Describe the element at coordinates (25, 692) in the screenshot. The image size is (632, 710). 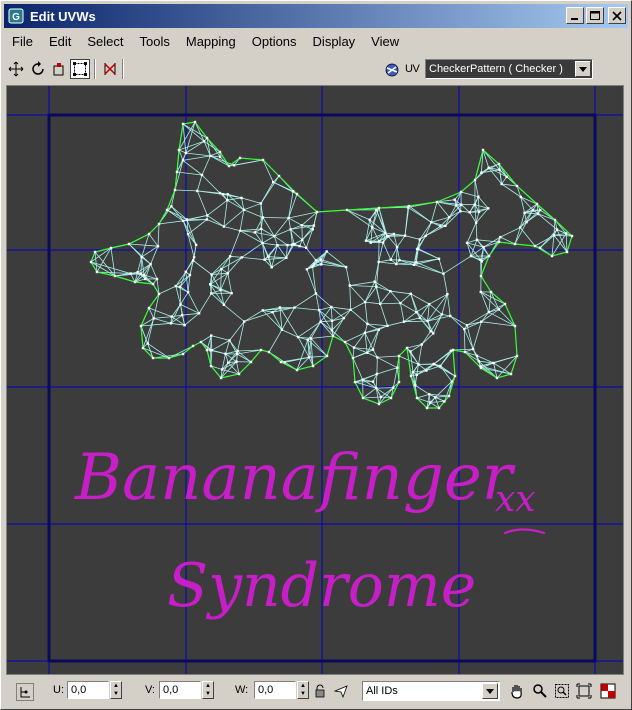
I see `lock-selection-button` at that location.